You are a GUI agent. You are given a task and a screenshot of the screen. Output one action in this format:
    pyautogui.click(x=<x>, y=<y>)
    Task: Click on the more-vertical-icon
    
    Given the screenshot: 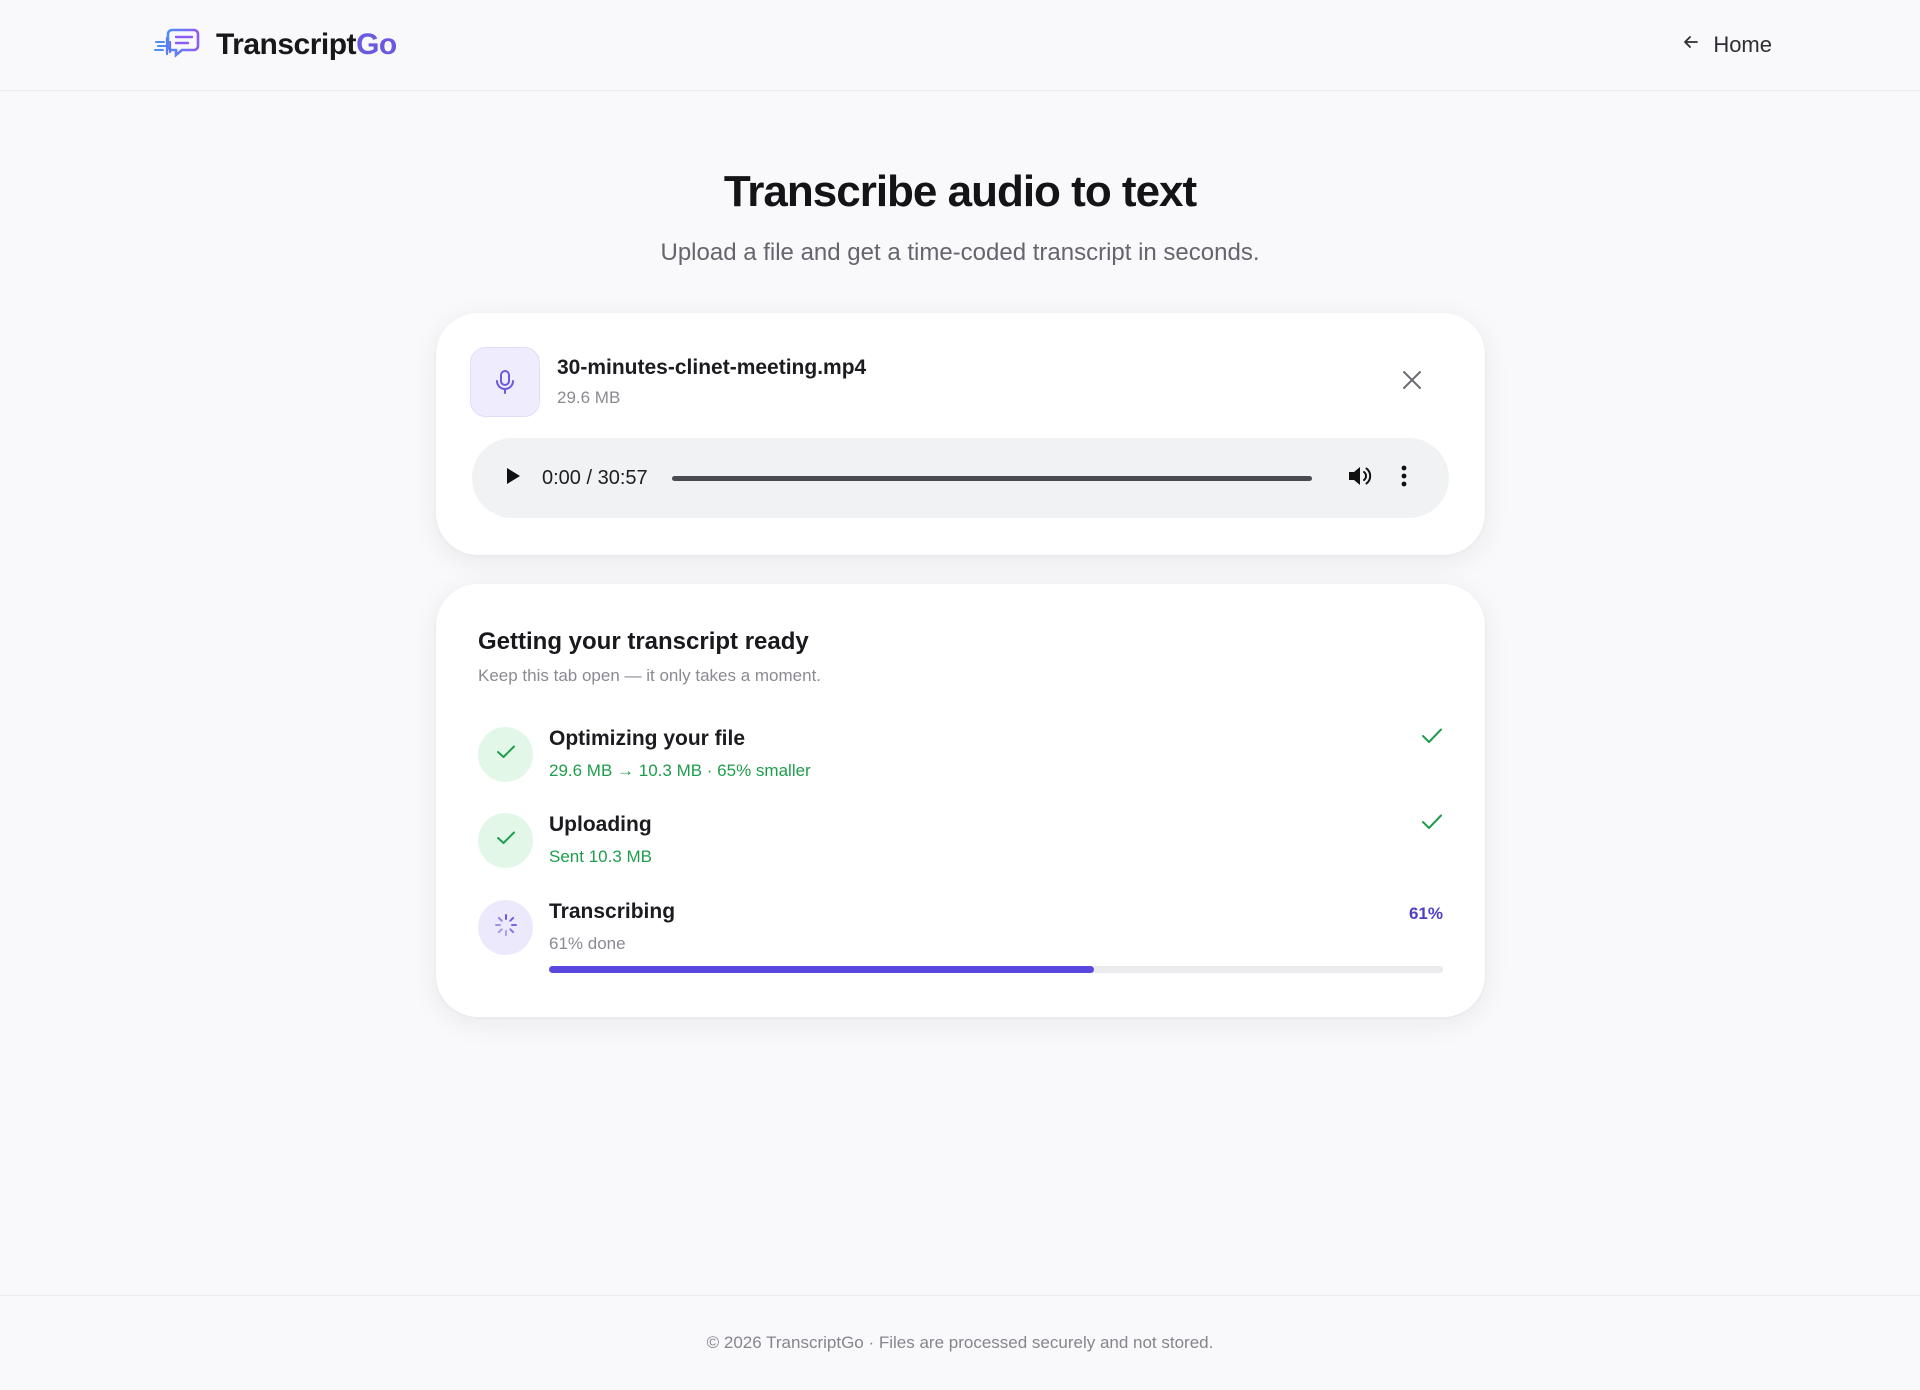 What is the action you would take?
    pyautogui.click(x=1404, y=478)
    